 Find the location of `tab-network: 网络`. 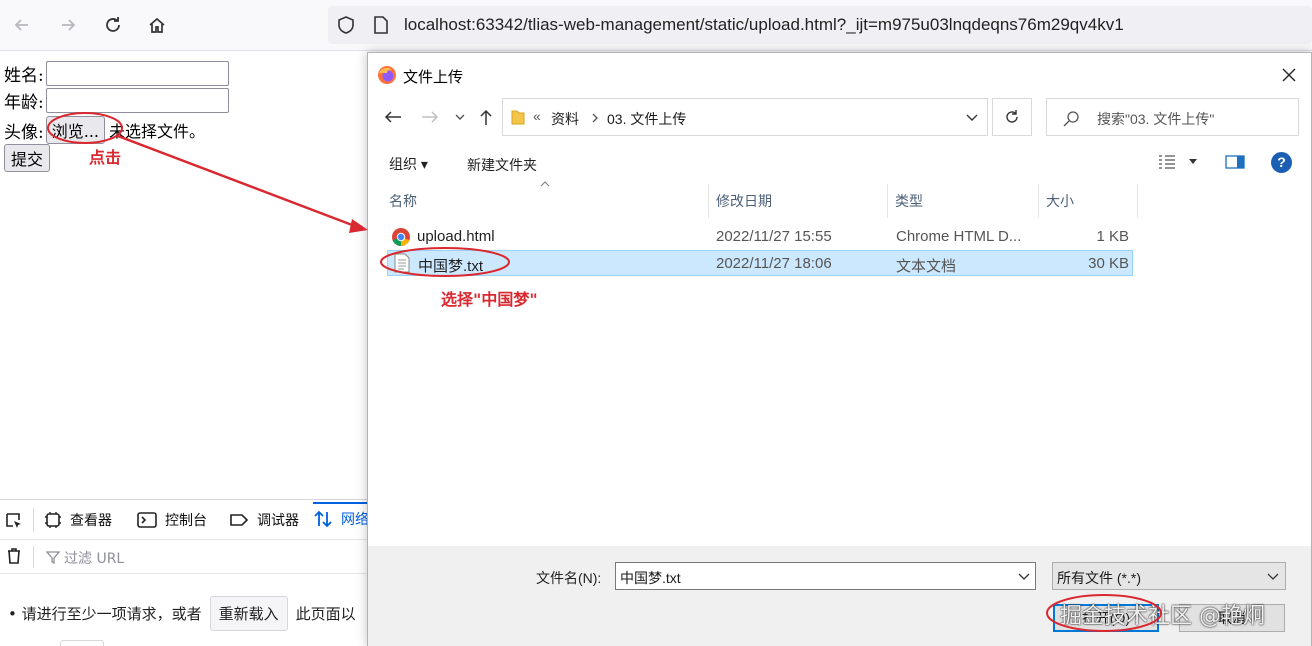

tab-network: 网络 is located at coordinates (343, 518).